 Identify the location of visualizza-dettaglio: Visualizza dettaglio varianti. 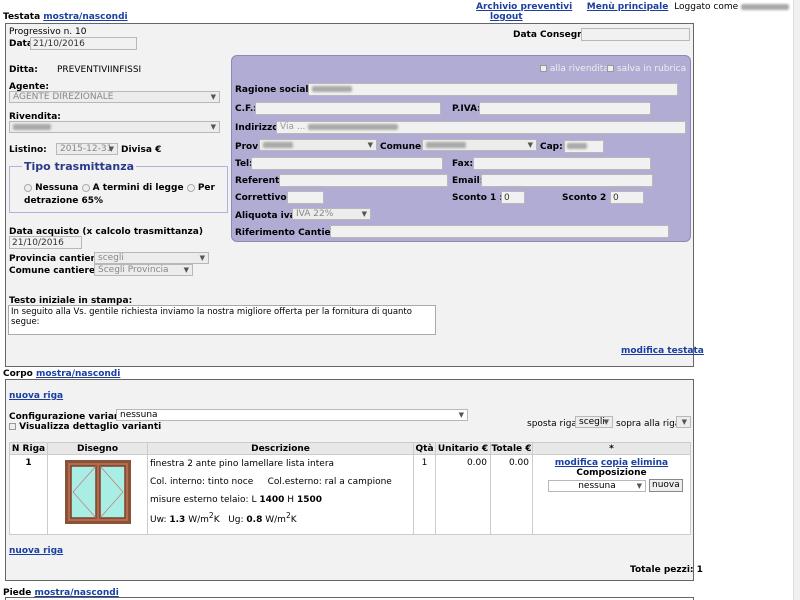
(85, 427).